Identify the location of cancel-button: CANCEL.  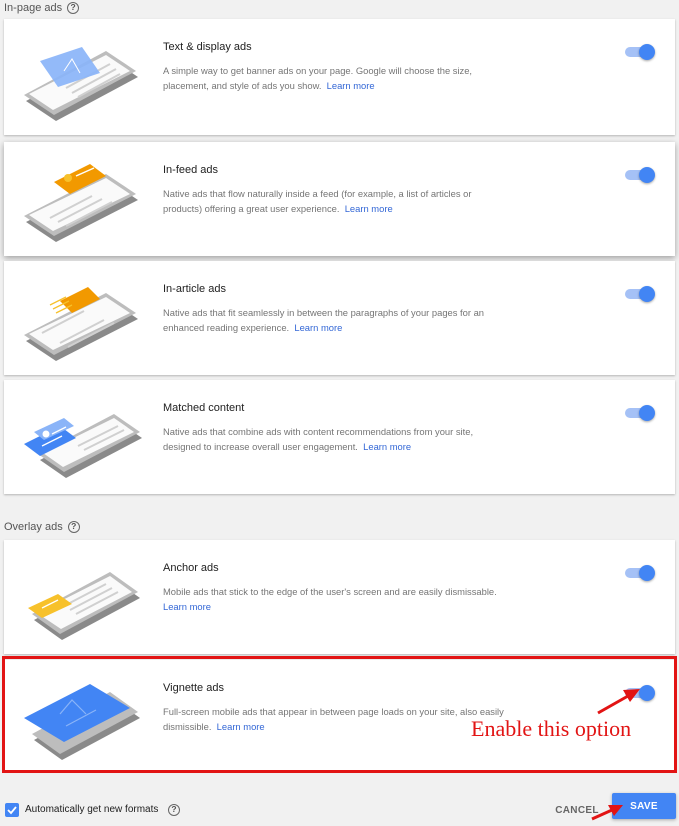
(577, 810).